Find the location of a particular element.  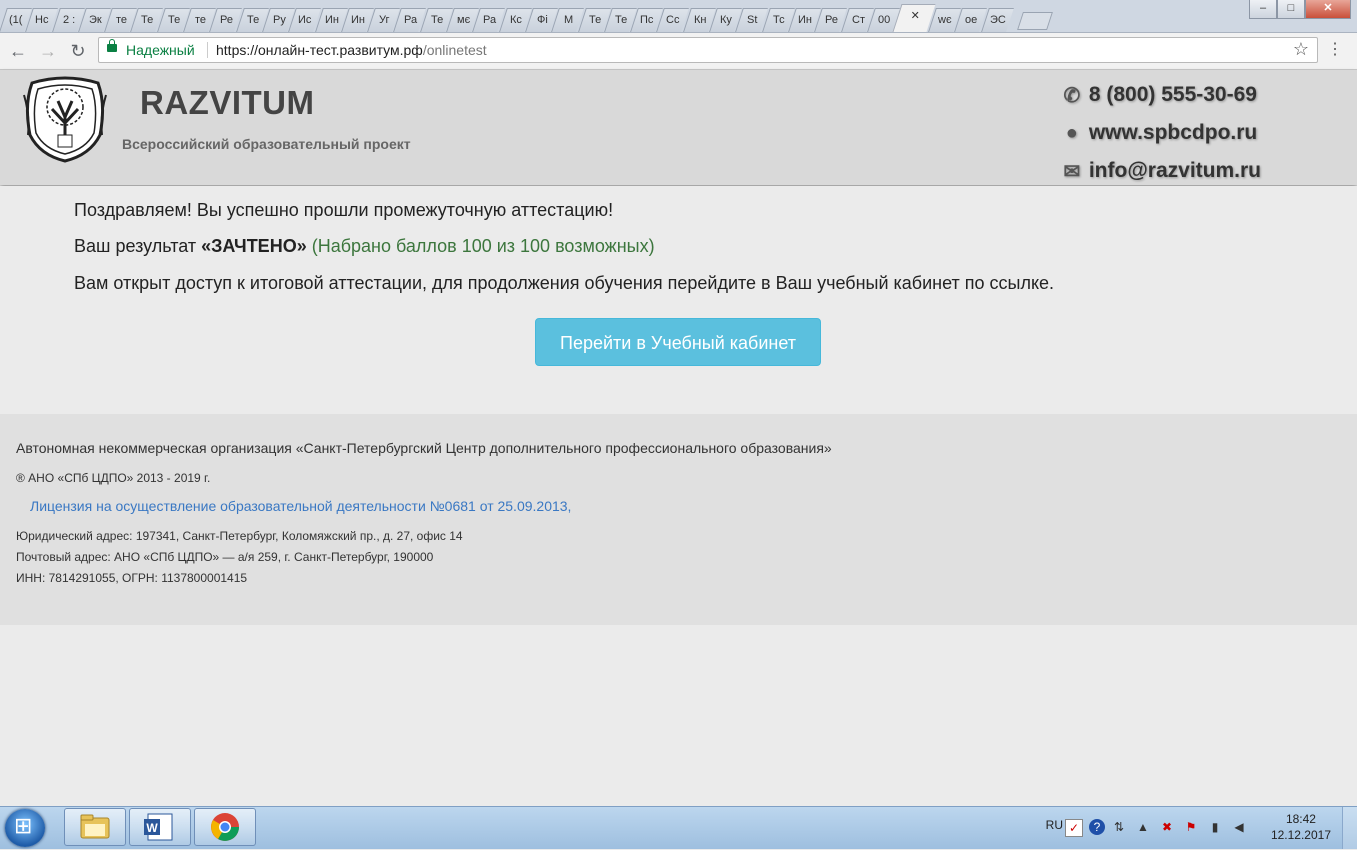

tab-label: 00 is located at coordinates (884, 20).